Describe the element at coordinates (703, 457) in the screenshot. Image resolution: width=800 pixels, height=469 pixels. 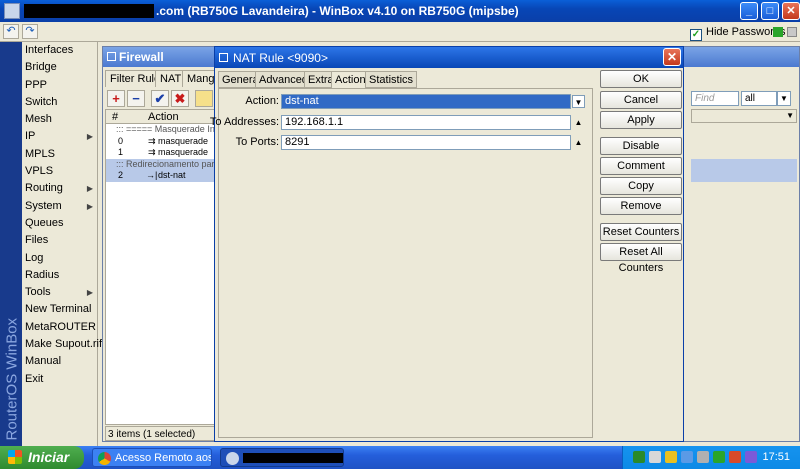
I see `tray-volume-icon` at that location.